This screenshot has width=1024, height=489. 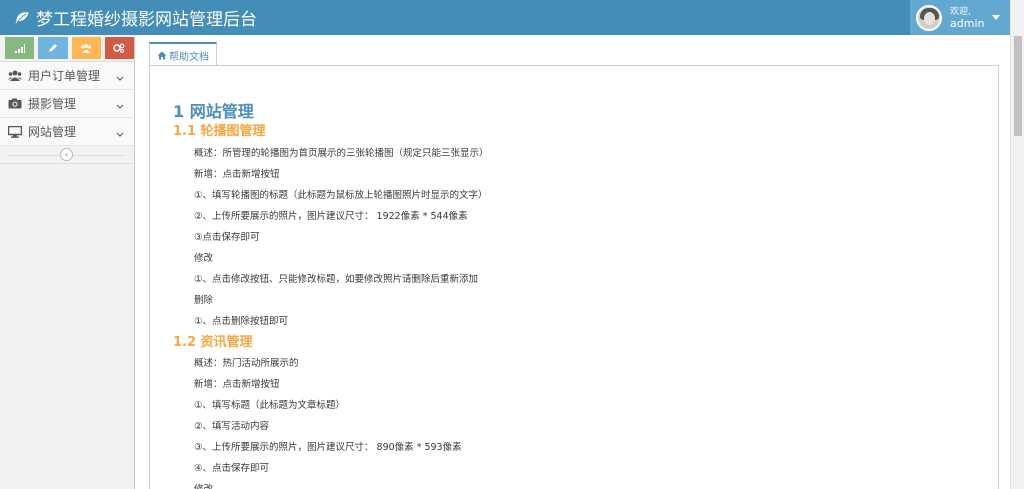 I want to click on pencil-icon, so click(x=52, y=48).